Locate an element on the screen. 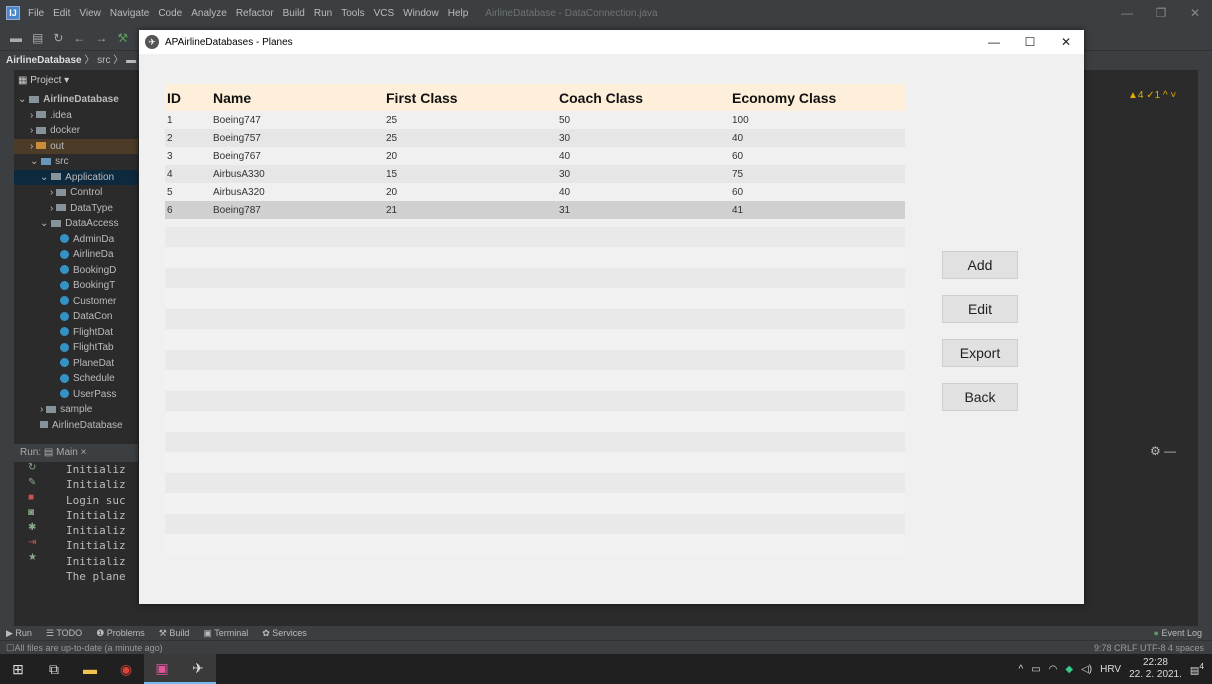 This screenshot has height=684, width=1212. tree-item: AdminDa is located at coordinates (76, 240).